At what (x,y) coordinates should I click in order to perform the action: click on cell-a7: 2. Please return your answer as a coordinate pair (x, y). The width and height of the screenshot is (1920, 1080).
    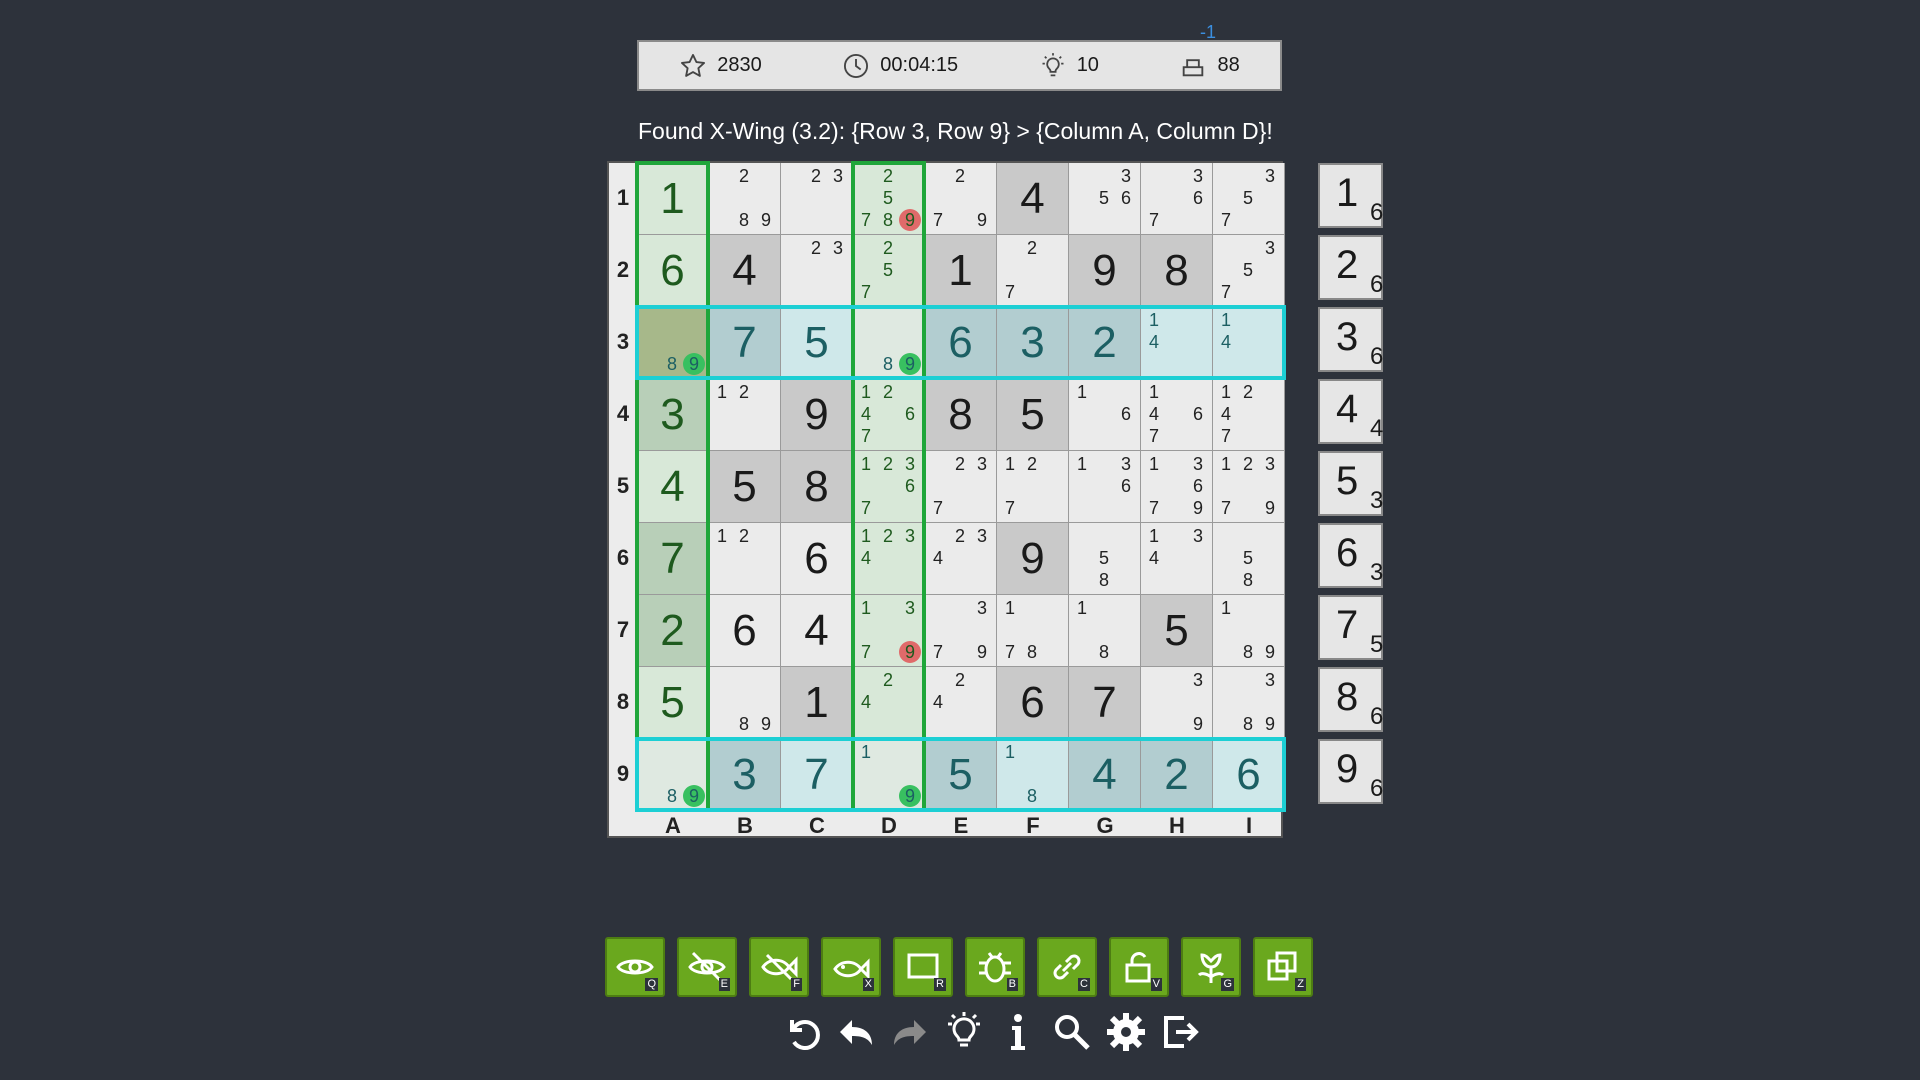
    Looking at the image, I should click on (673, 631).